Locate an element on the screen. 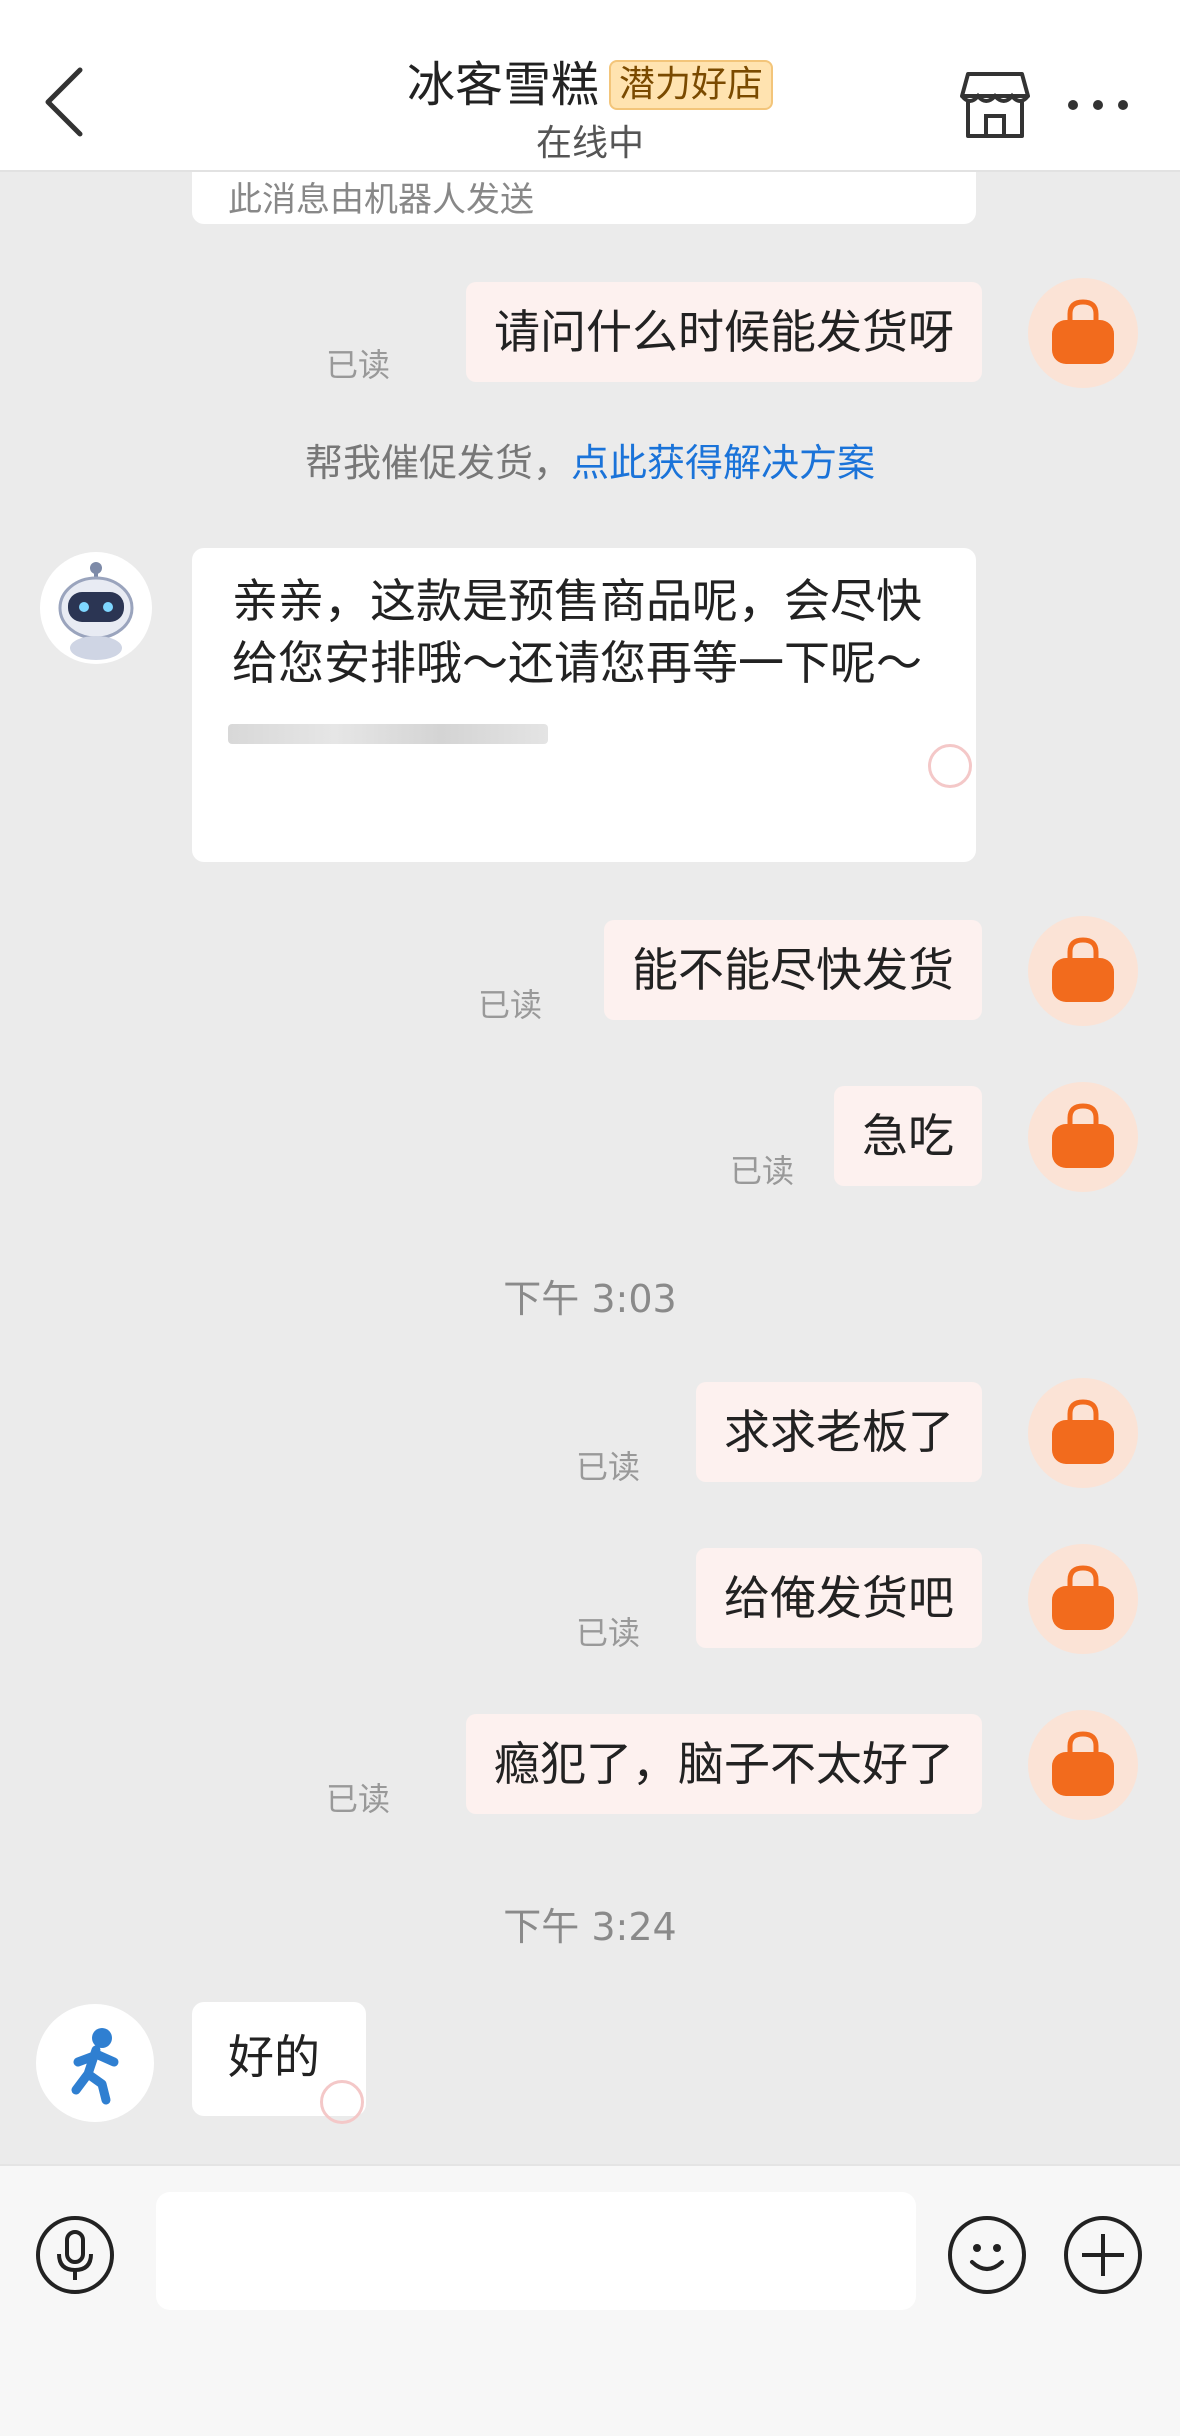 The width and height of the screenshot is (1180, 2436). shop-icon is located at coordinates (995, 106).